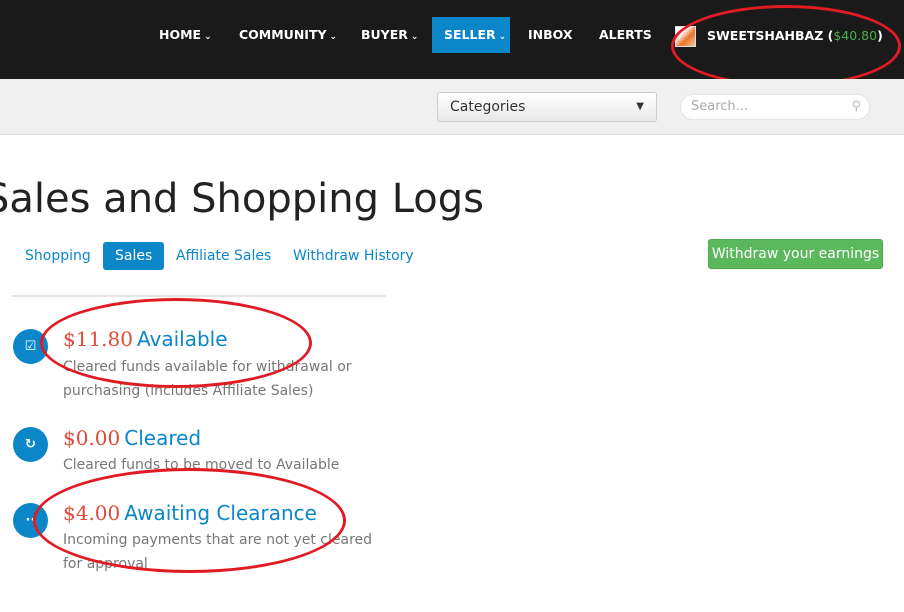 The height and width of the screenshot is (612, 904). I want to click on tab-affiliate-sales: Affiliate Sales, so click(223, 256).